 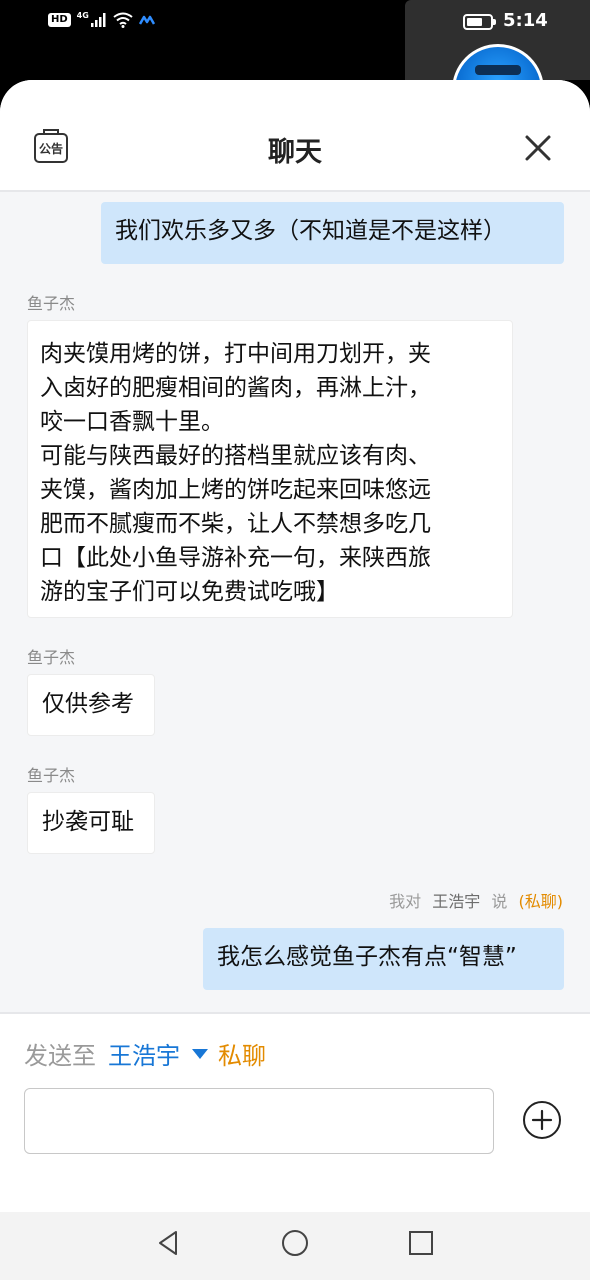 What do you see at coordinates (200, 1053) in the screenshot?
I see `dropdown-caret-icon` at bounding box center [200, 1053].